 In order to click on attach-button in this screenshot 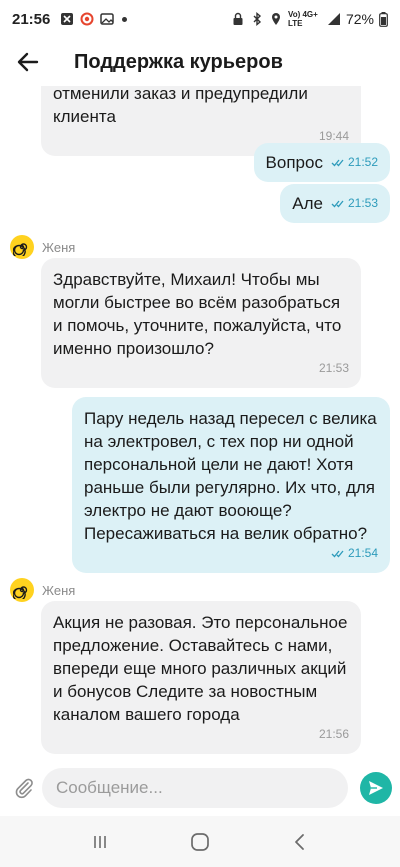, I will do `click(24, 788)`.